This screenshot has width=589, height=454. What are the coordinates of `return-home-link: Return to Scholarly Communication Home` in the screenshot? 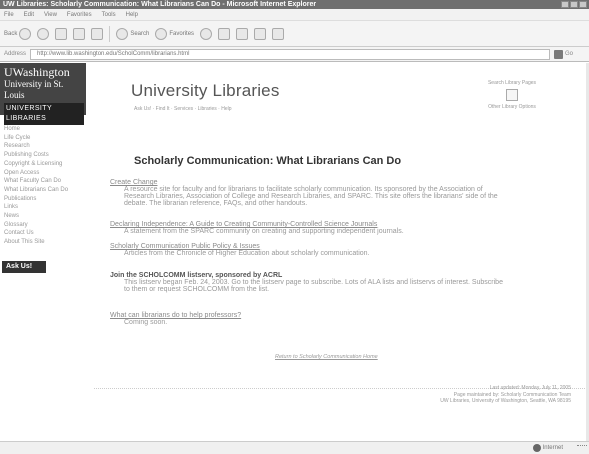 It's located at (326, 357).